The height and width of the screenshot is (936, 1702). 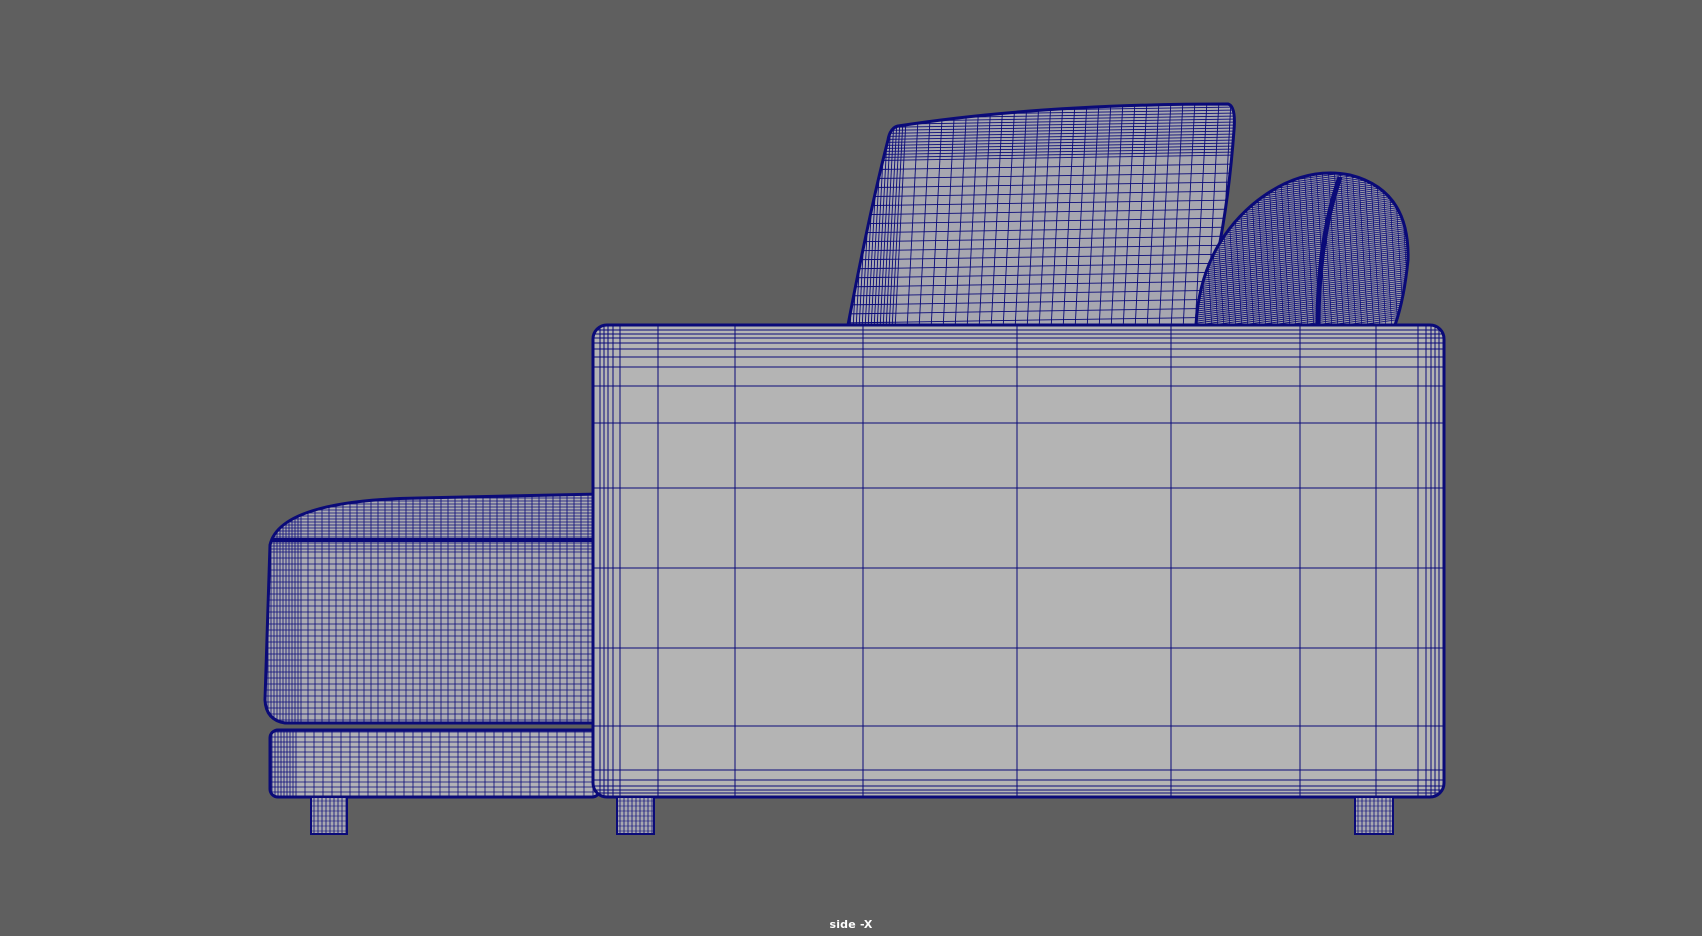 What do you see at coordinates (635, 815) in the screenshot?
I see `leg-middle` at bounding box center [635, 815].